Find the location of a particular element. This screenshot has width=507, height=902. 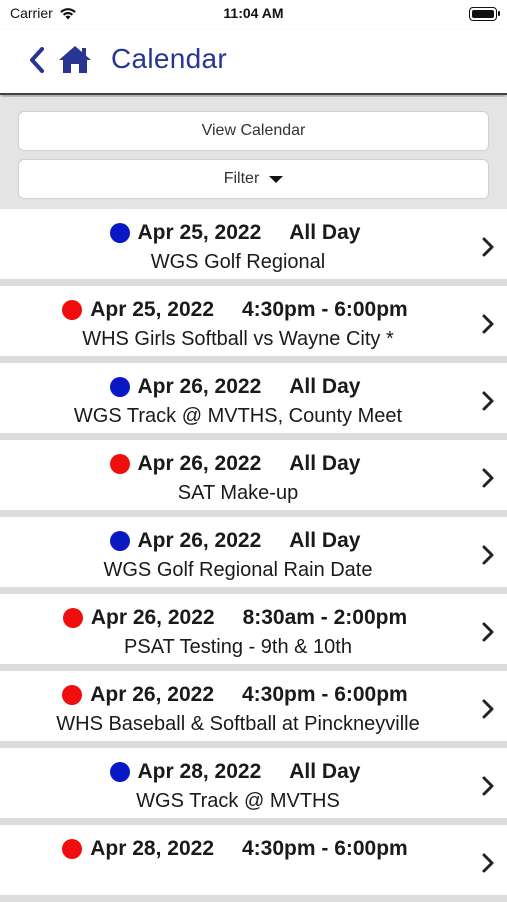

event-header: Apr 26, 2022 4:30pm - 6:00pm is located at coordinates (235, 695).